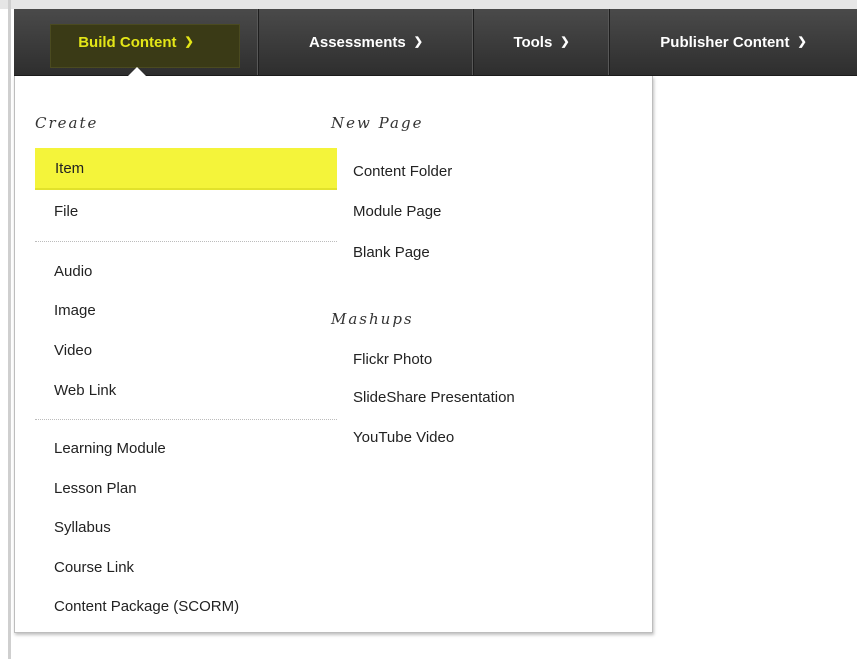  I want to click on menu-item-course-link: Course Link, so click(94, 567).